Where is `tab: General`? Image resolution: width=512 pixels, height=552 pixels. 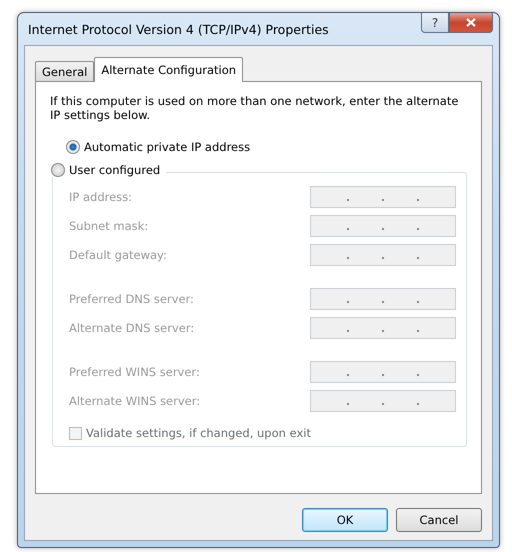
tab: General is located at coordinates (64, 71).